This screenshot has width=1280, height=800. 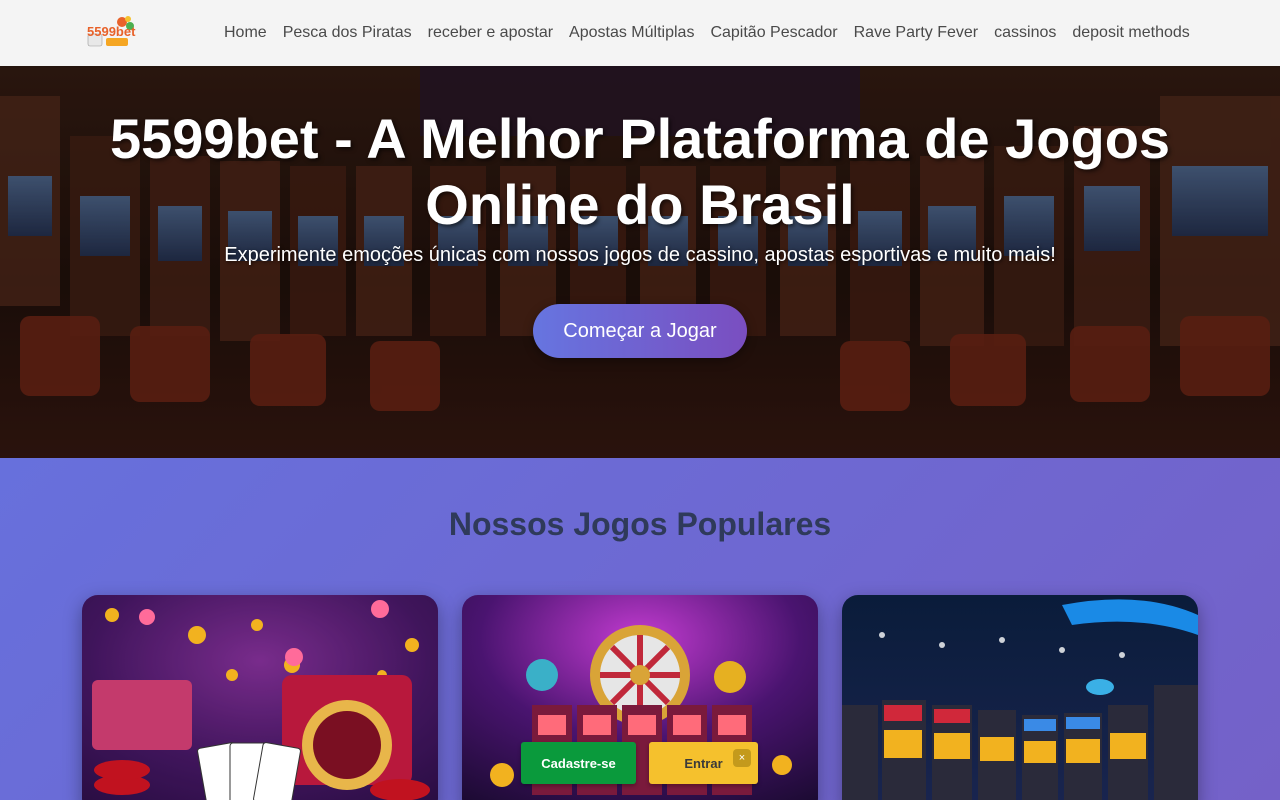 I want to click on game-card-1-image, so click(x=260, y=697).